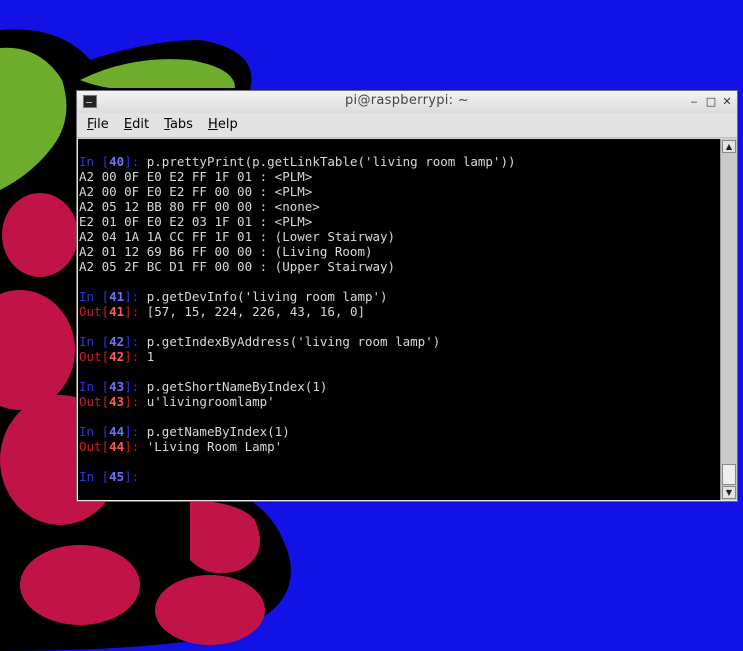  I want to click on input-code: p.getIndexByAddress('living room lamp'), so click(293, 341).